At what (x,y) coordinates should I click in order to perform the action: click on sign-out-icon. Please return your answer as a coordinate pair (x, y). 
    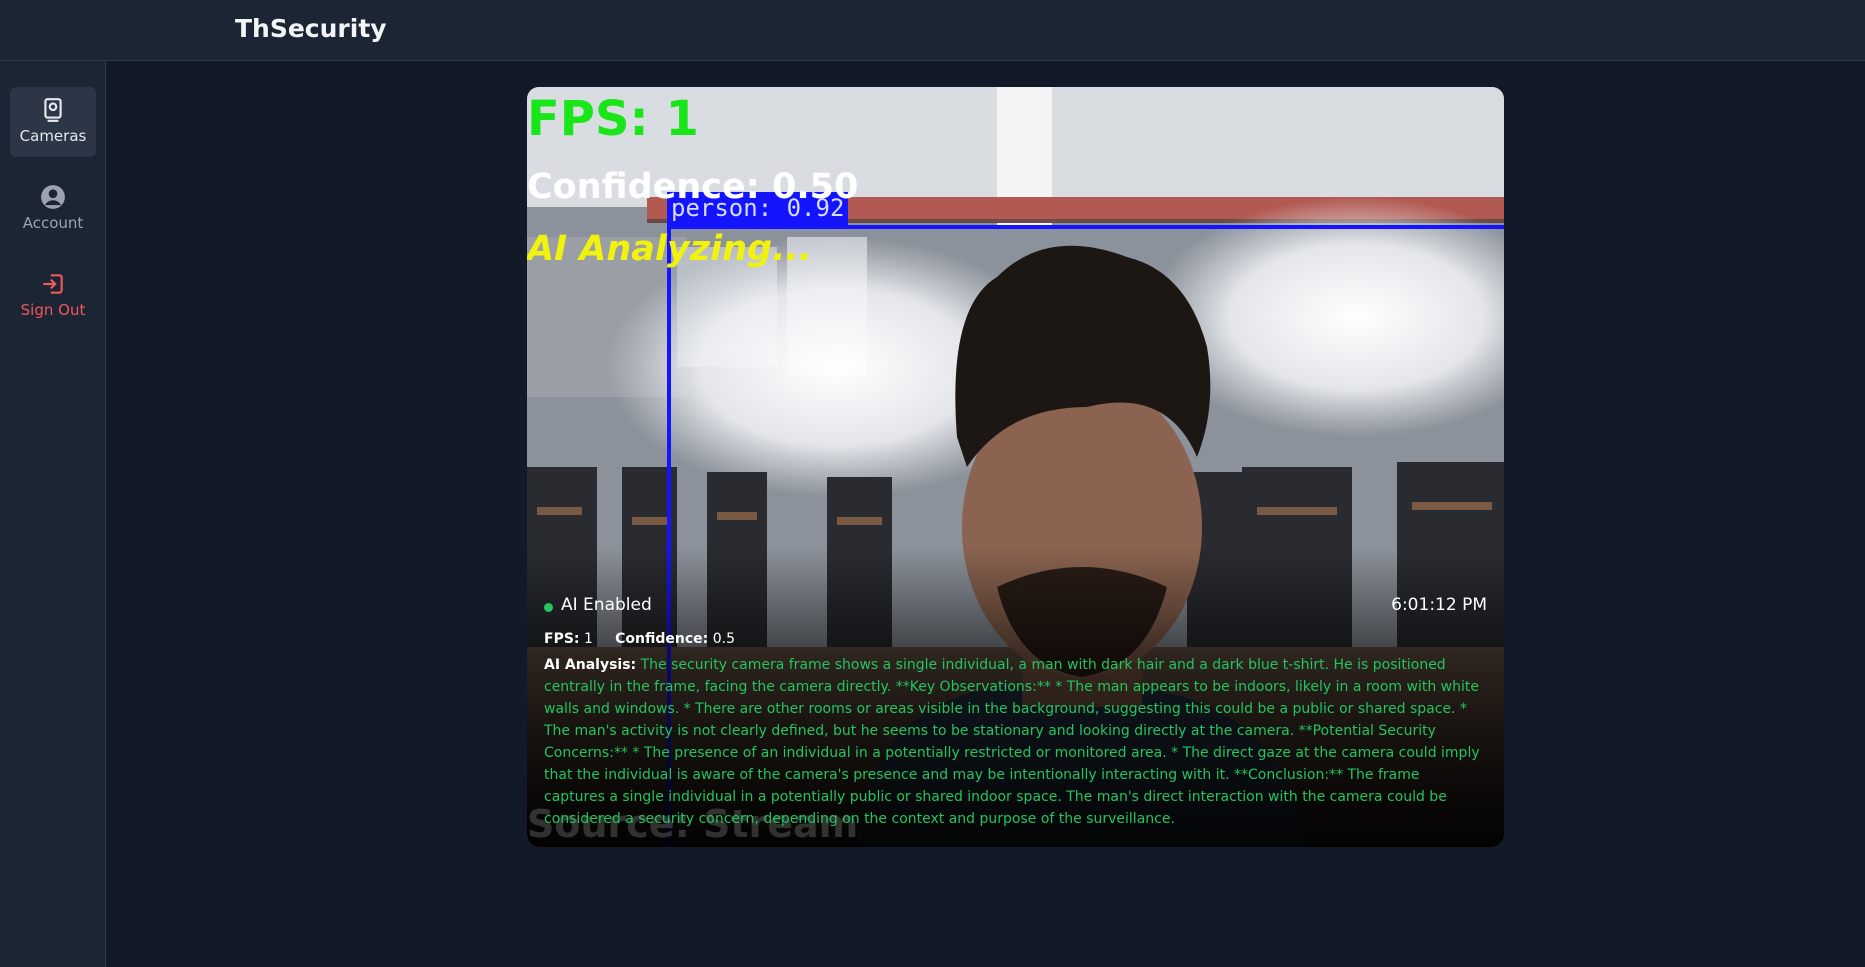
    Looking at the image, I should click on (53, 284).